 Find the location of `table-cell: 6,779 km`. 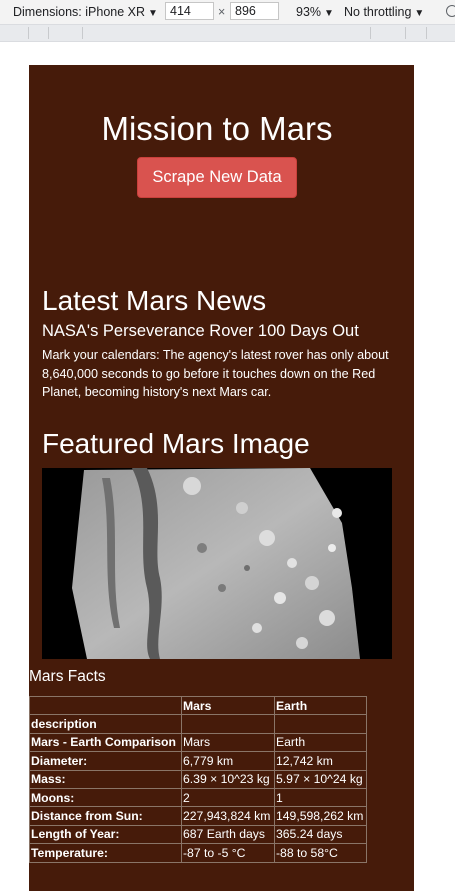

table-cell: 6,779 km is located at coordinates (228, 761).